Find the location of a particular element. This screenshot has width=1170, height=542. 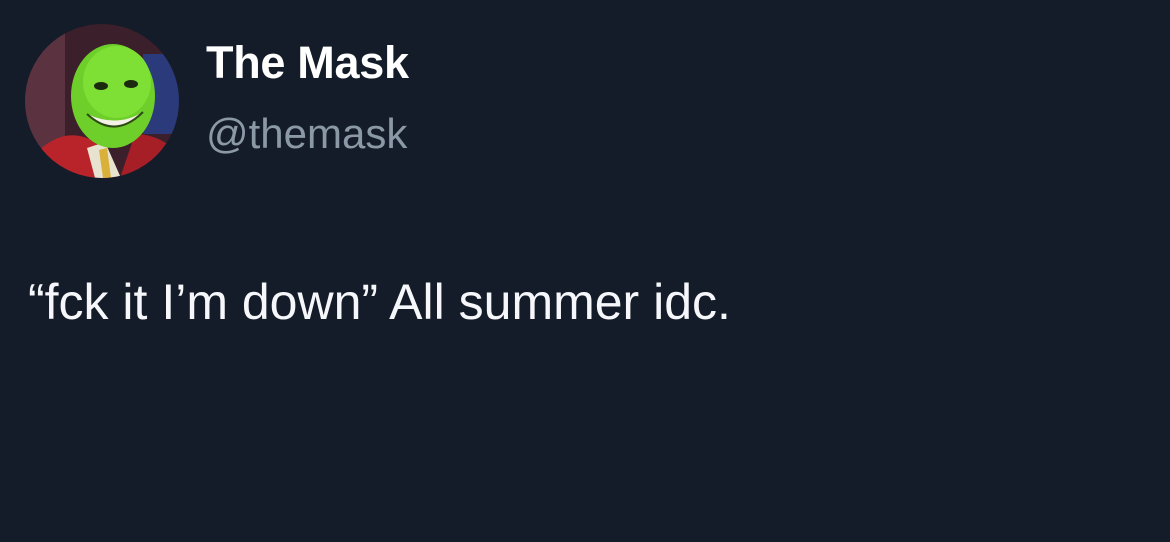

tweet-text: “fck it I’m down” All summer idc. is located at coordinates (379, 302).